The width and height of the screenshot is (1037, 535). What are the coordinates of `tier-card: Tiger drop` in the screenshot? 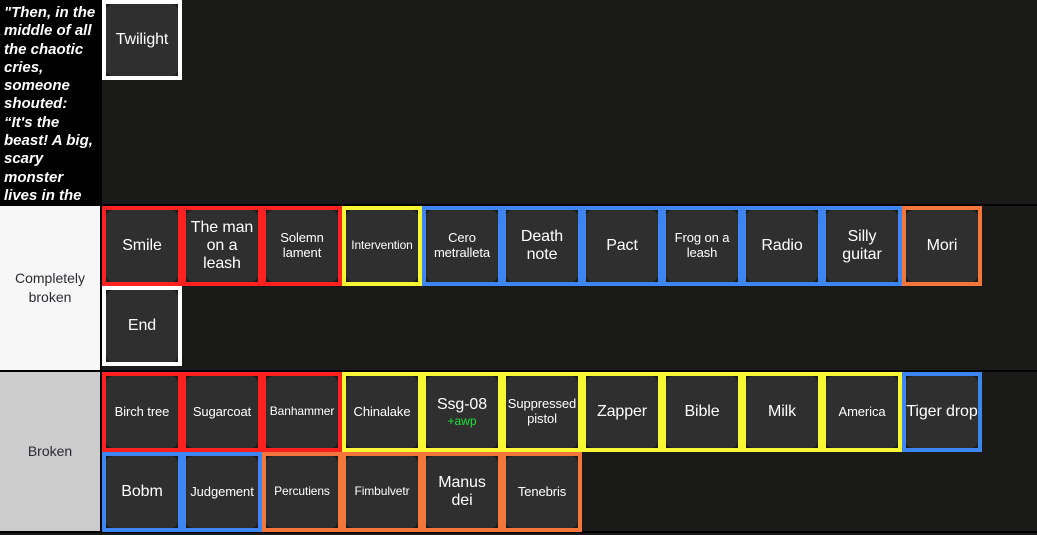 It's located at (942, 412).